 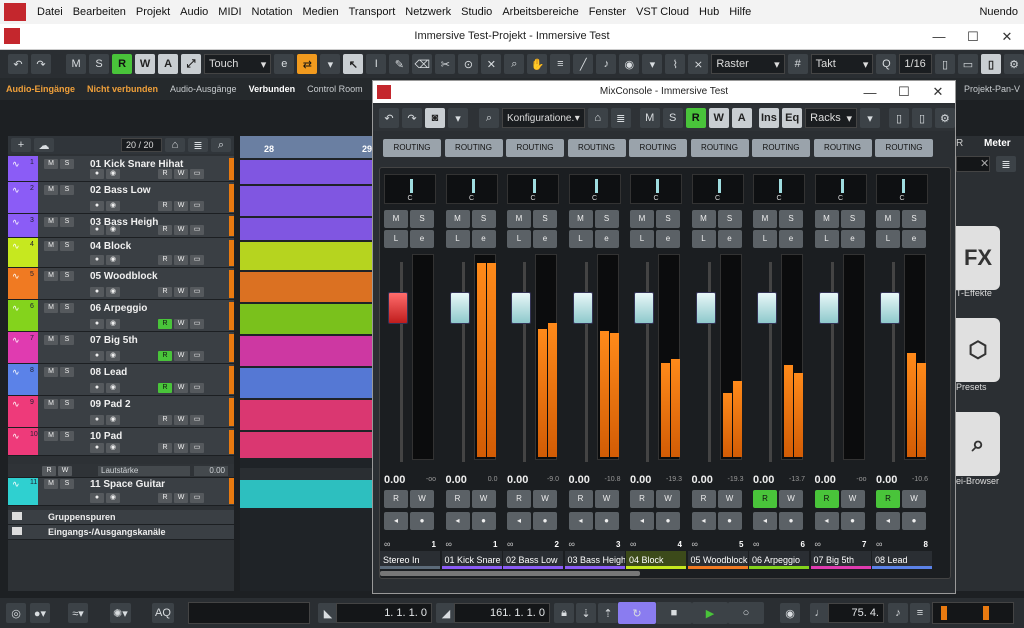 I want to click on link-icon: ∞, so click(x=510, y=544).